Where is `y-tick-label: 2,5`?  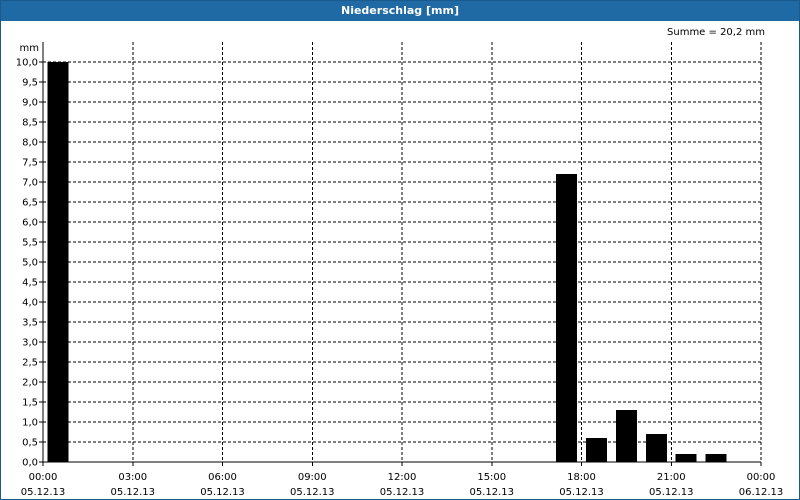
y-tick-label: 2,5 is located at coordinates (30, 363).